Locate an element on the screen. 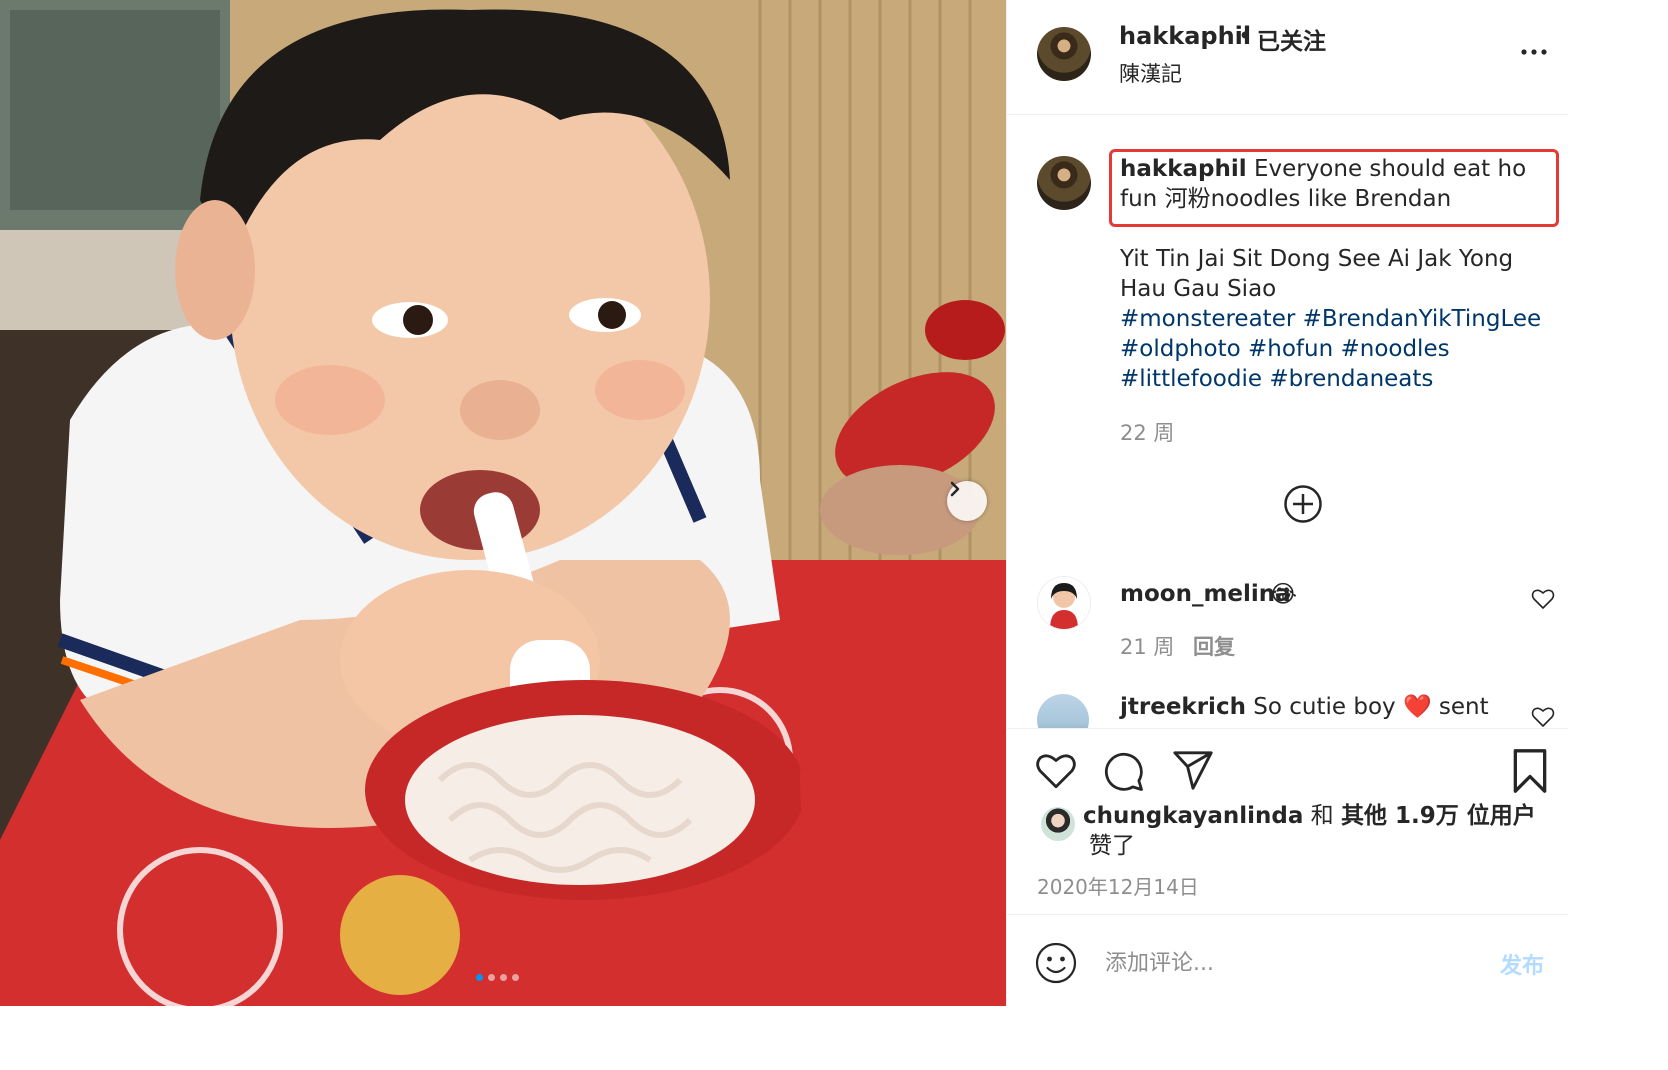 This screenshot has height=1070, width=1668. bookmark-icon is located at coordinates (1530, 771).